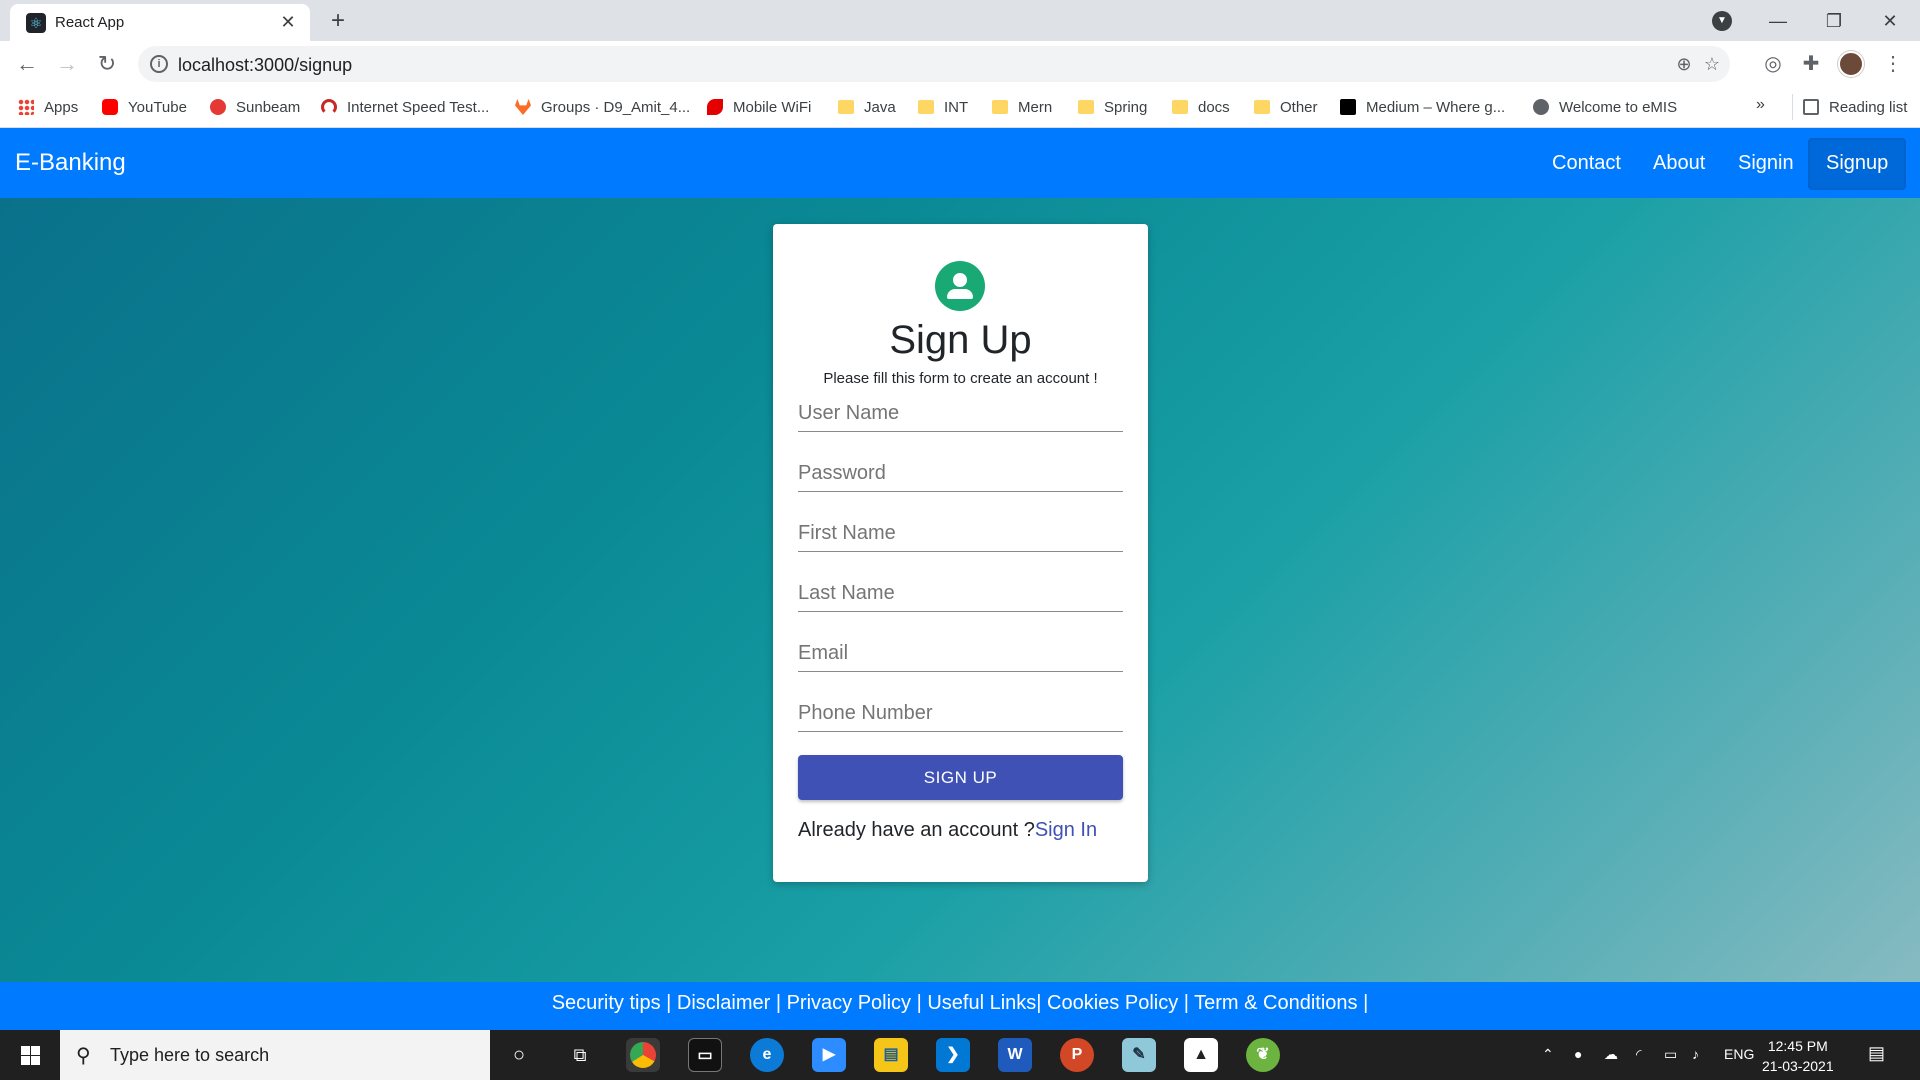  Describe the element at coordinates (1760, 105) in the screenshot. I see `bookmarks-overflow-chevron-icon: »` at that location.